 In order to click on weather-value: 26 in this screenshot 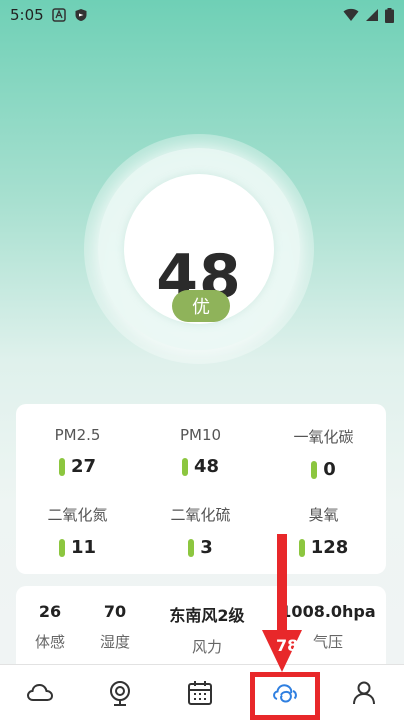, I will do `click(50, 611)`.